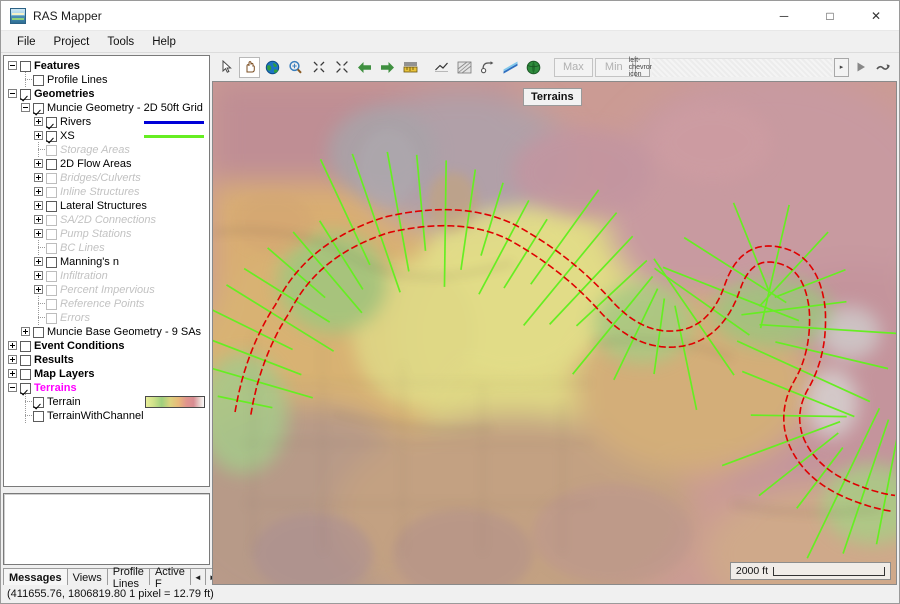 The width and height of the screenshot is (900, 604). What do you see at coordinates (876, 16) in the screenshot?
I see `close-button: ✕` at bounding box center [876, 16].